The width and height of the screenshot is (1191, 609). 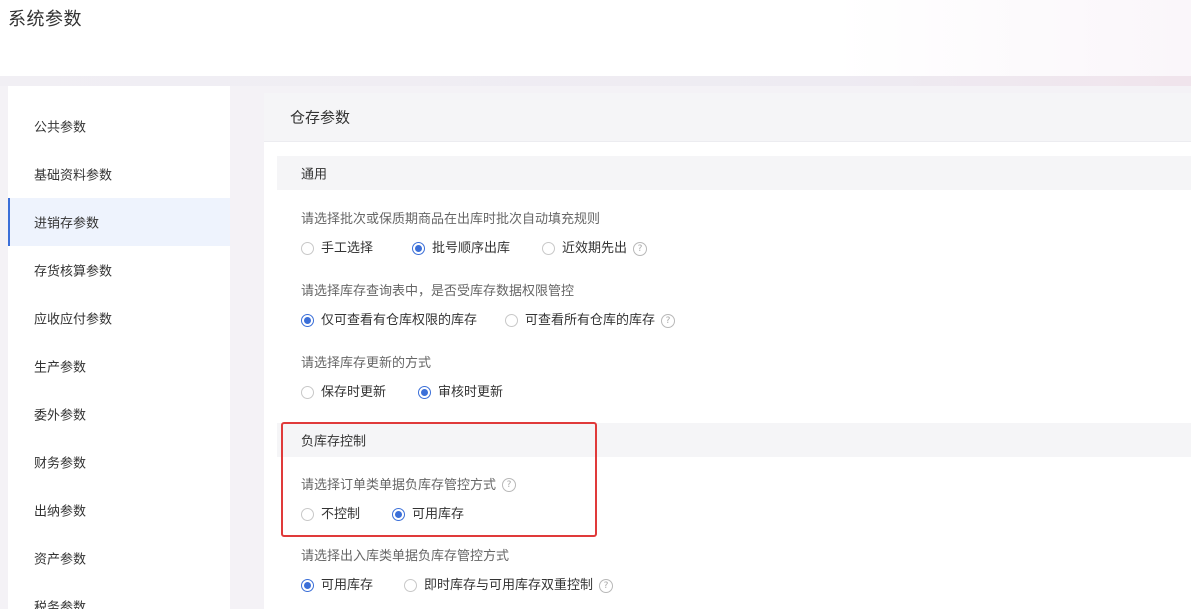 I want to click on sidebar-item-tax-params: 税务参数, so click(x=119, y=595).